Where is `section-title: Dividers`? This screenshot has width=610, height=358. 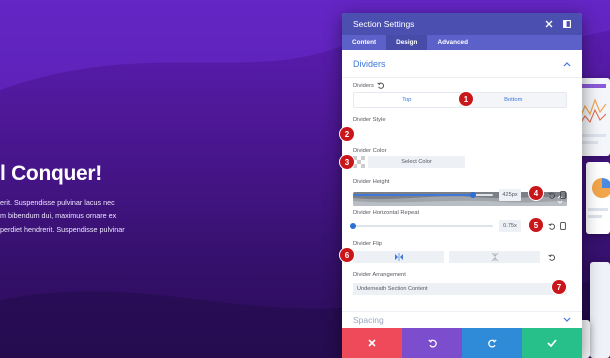 section-title: Dividers is located at coordinates (369, 63).